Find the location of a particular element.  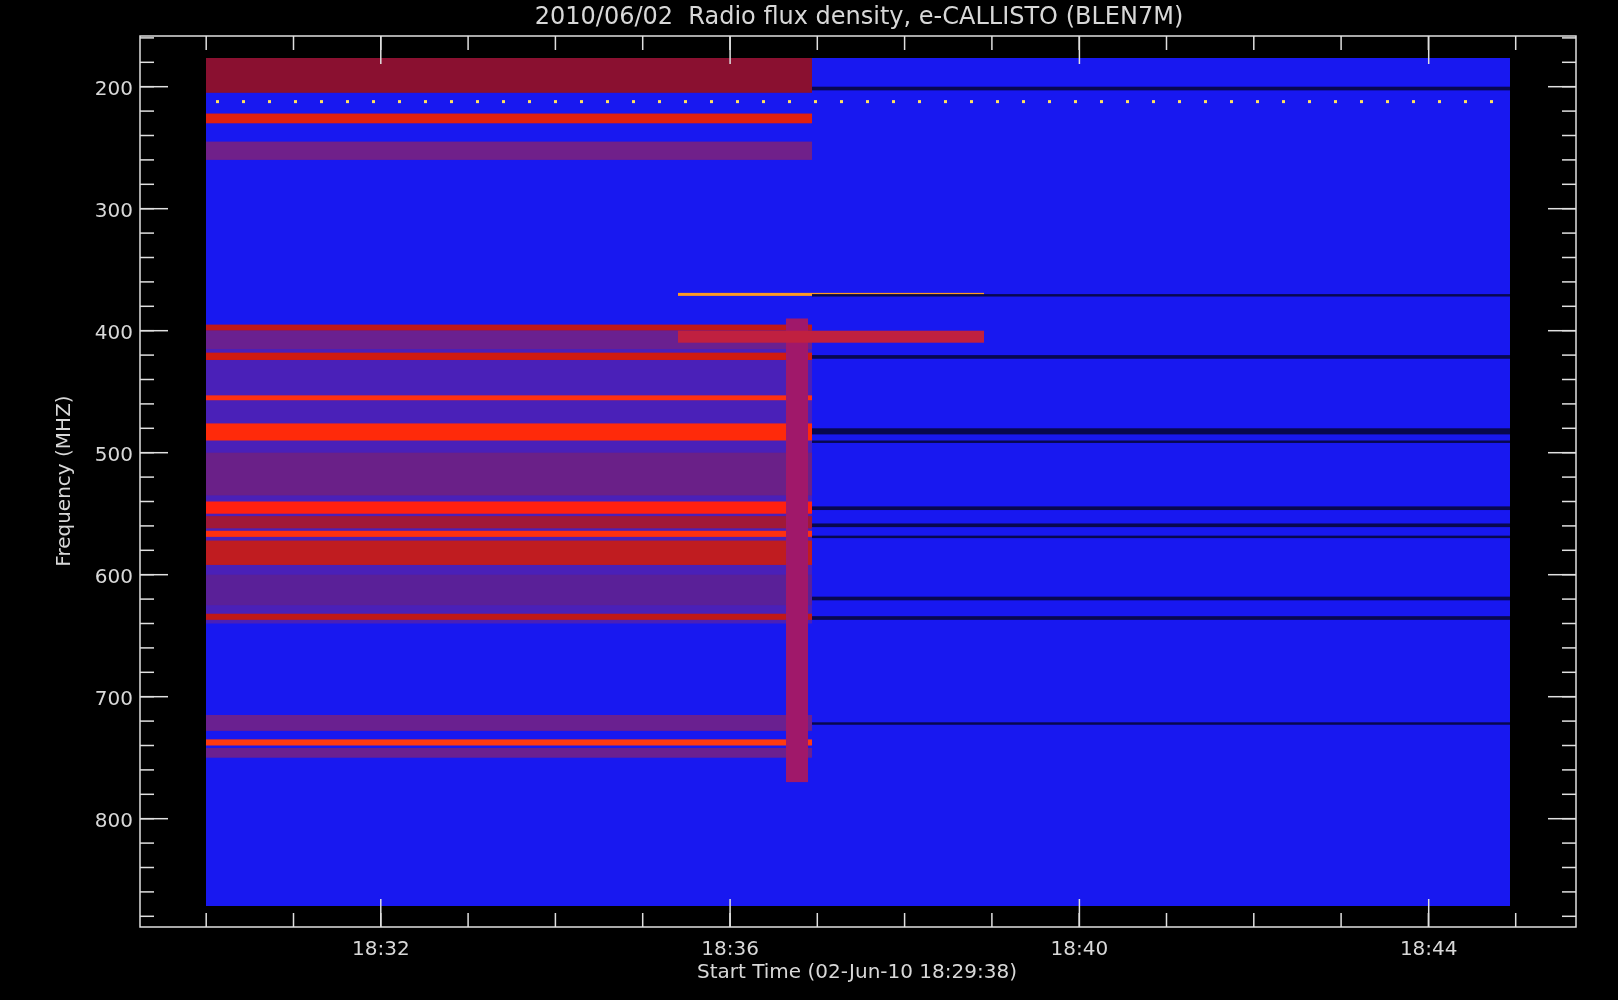

tick-label: 18:44 is located at coordinates (1428, 948).